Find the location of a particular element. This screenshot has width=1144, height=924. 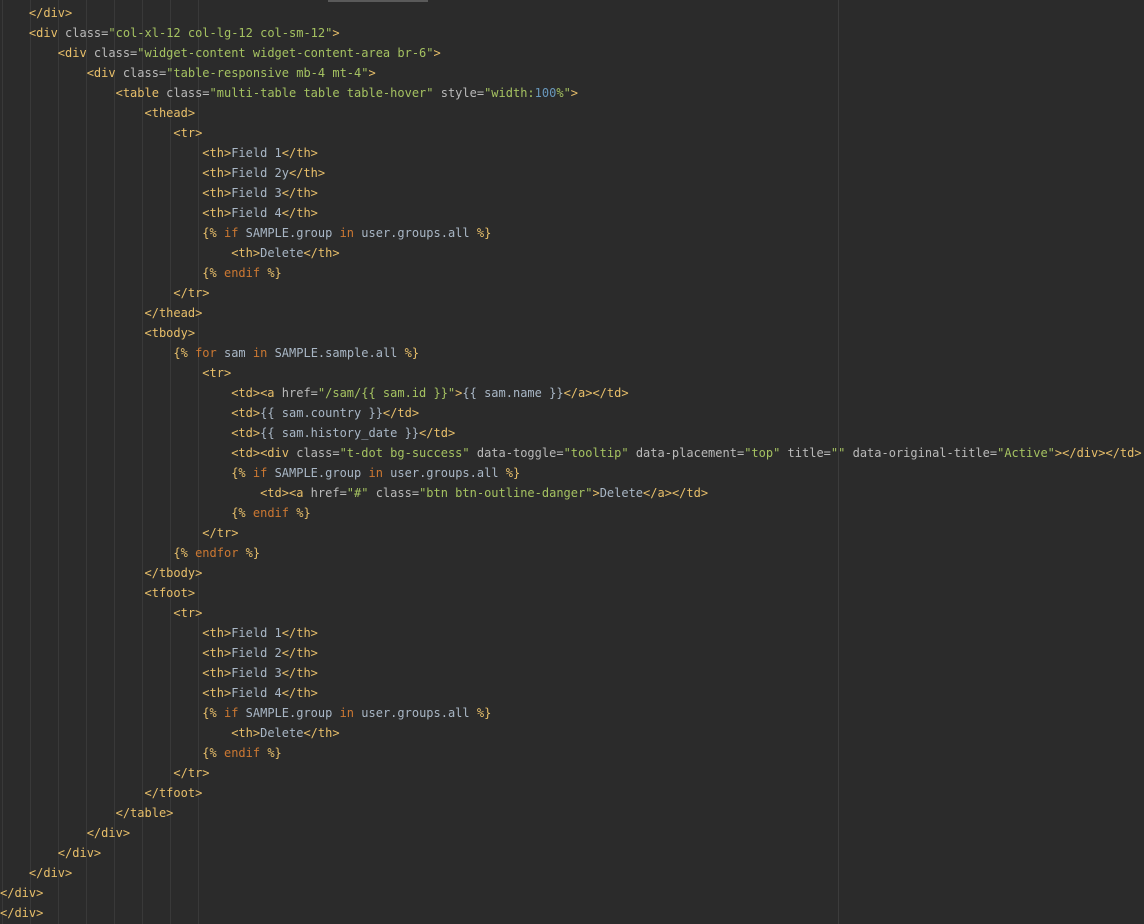

code-token: <tr> is located at coordinates (101, 613).